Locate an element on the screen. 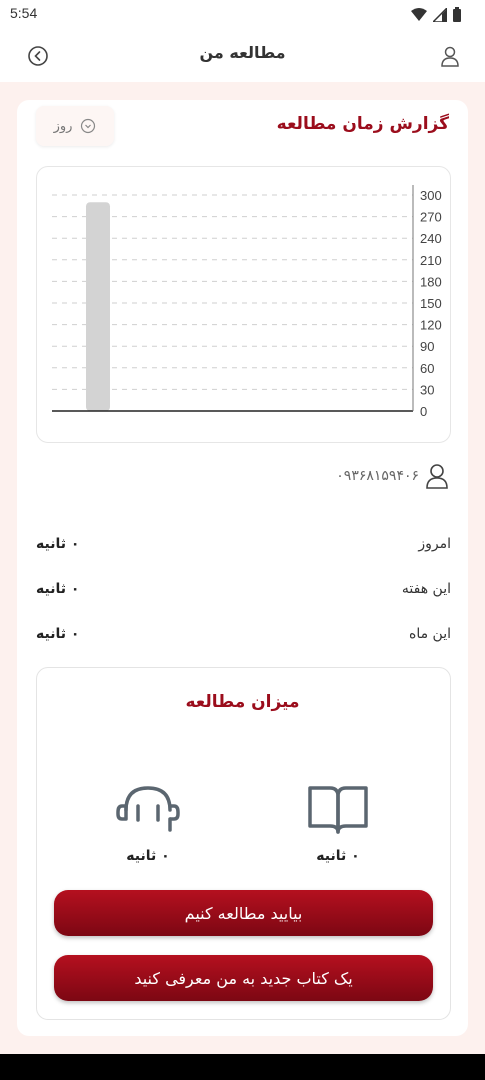  y-tick-label: 90 is located at coordinates (427, 346).